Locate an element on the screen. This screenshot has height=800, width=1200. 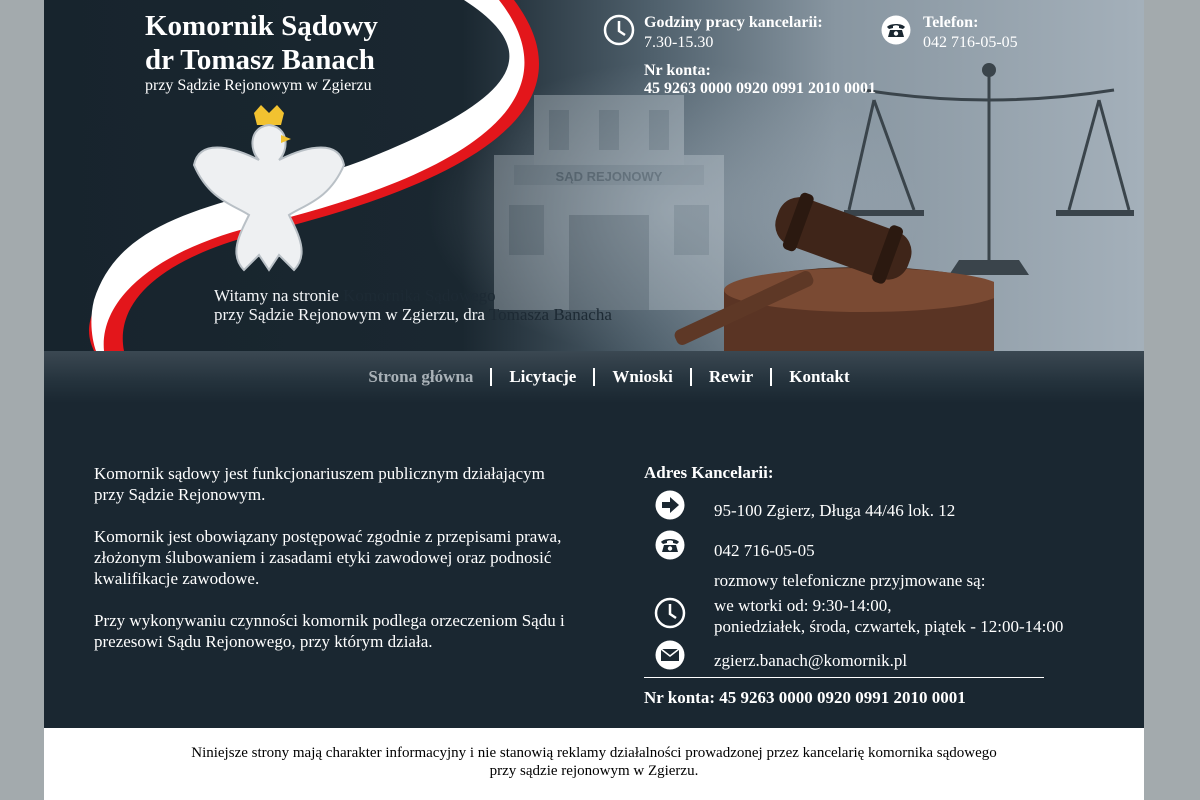
arrow-right-icon is located at coordinates (670, 505).